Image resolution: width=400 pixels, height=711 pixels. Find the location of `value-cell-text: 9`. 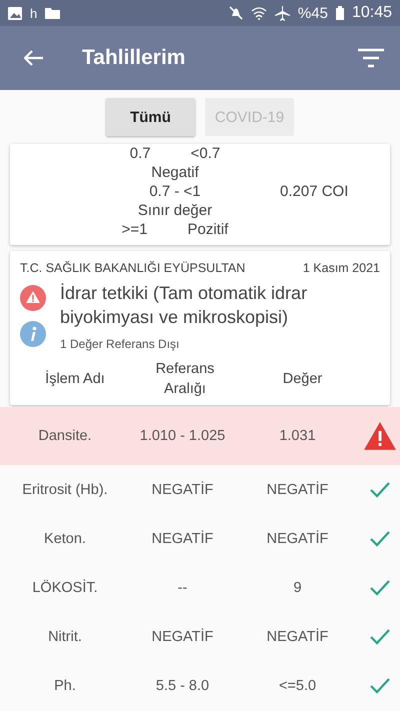

value-cell-text: 9 is located at coordinates (297, 588).